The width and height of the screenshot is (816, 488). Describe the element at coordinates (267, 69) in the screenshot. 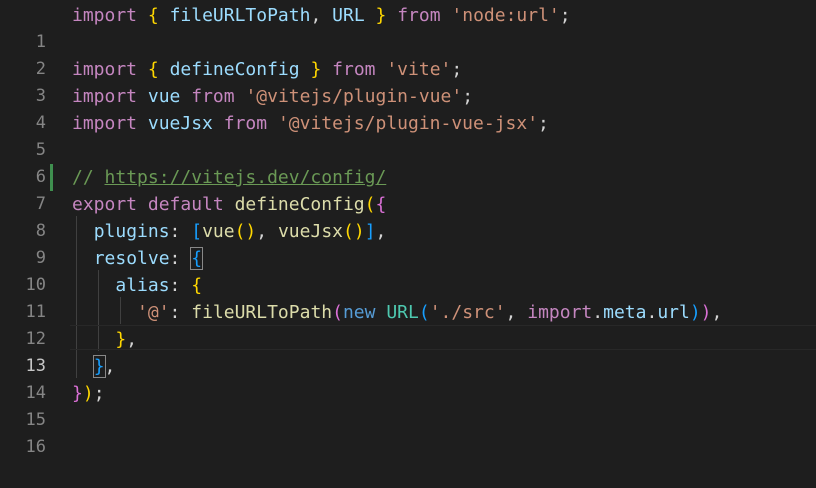

I see `line-content: import { defineConfig } from 'vite';` at that location.